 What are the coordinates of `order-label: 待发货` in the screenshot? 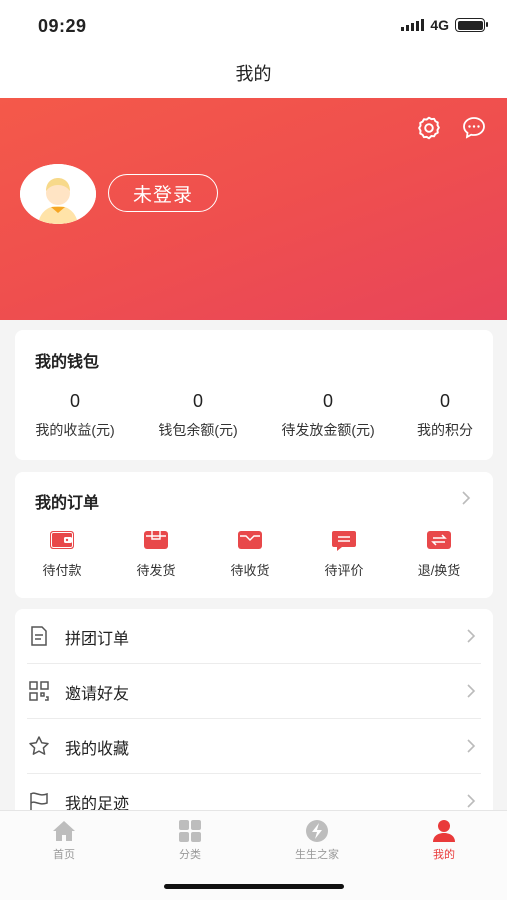 It's located at (156, 570).